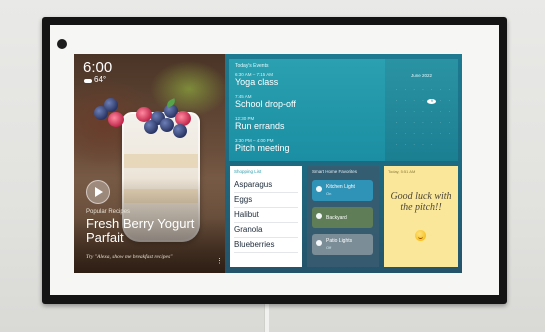 The height and width of the screenshot is (332, 545). Describe the element at coordinates (108, 212) in the screenshot. I see `recipe-category: Popular Recipes` at that location.